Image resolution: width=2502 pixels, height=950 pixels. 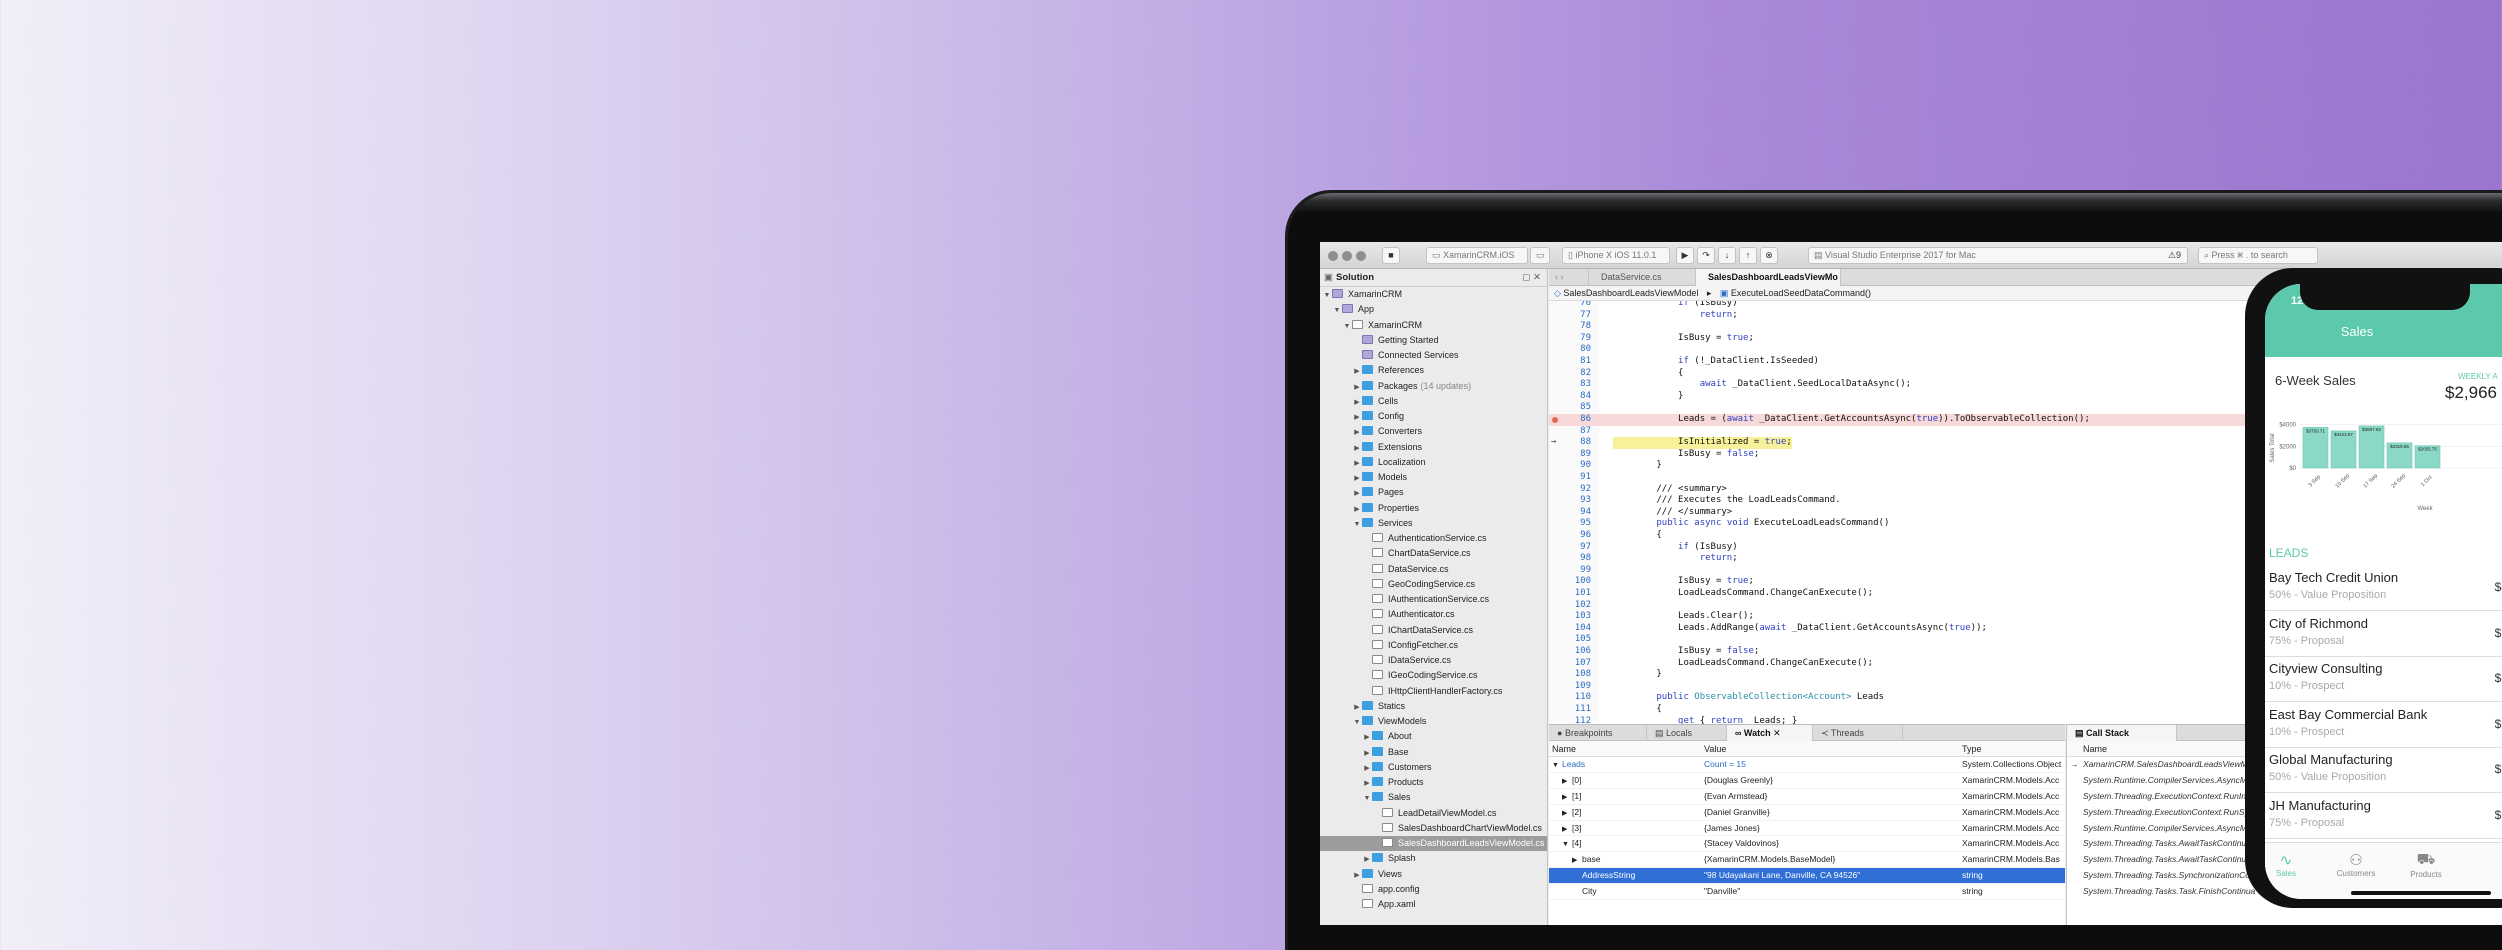 What do you see at coordinates (1433, 447) in the screenshot?
I see `tree-node: ▶ Extensions` at bounding box center [1433, 447].